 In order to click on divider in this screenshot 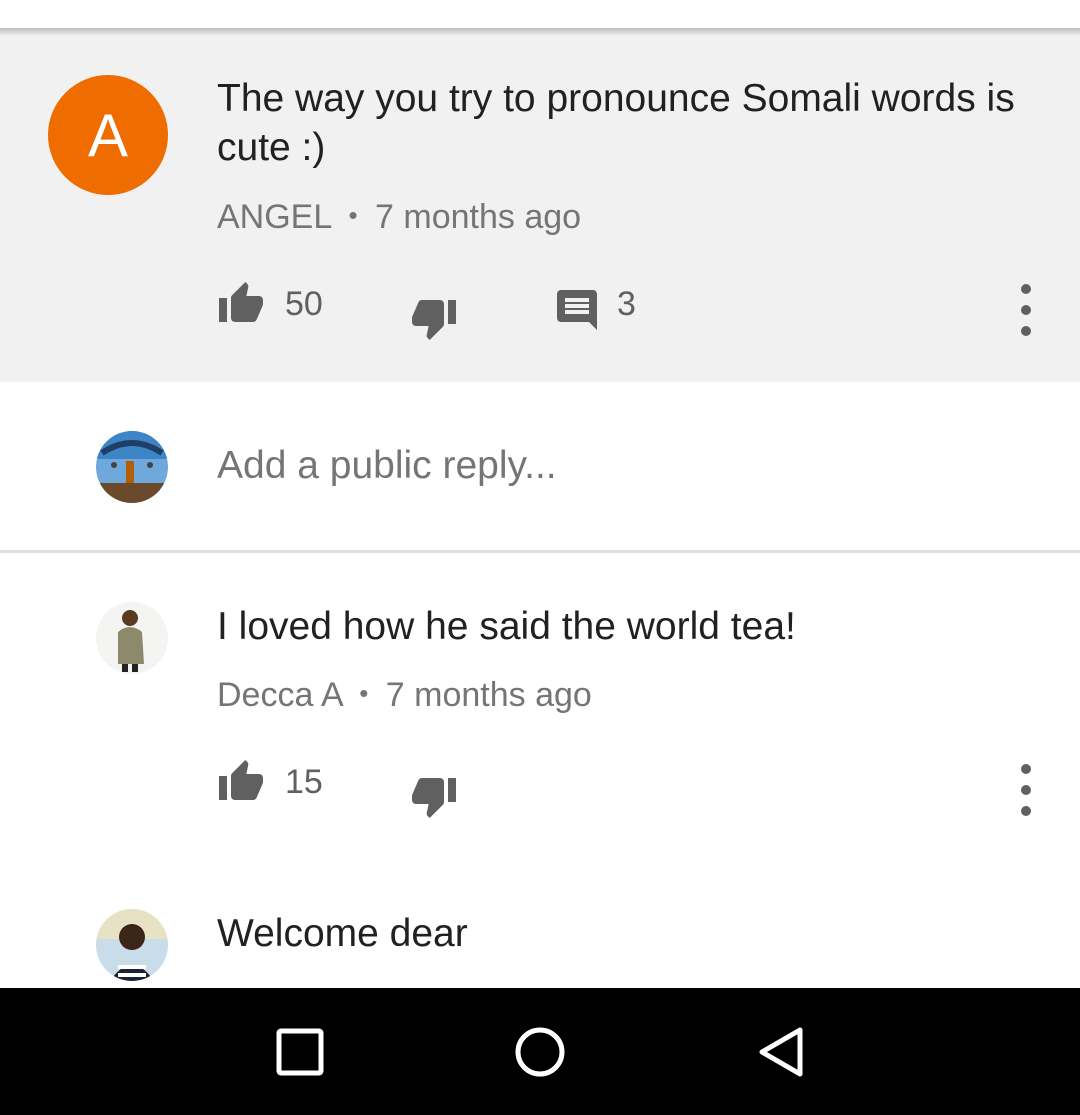, I will do `click(540, 551)`.